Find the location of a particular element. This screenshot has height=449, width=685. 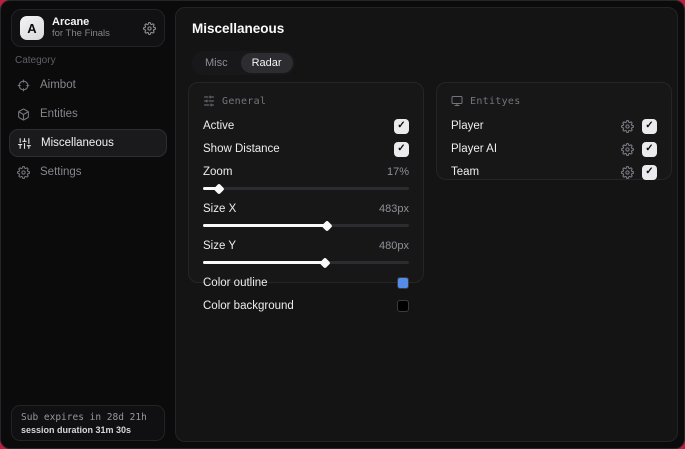

row-label: Color outline is located at coordinates (235, 283).